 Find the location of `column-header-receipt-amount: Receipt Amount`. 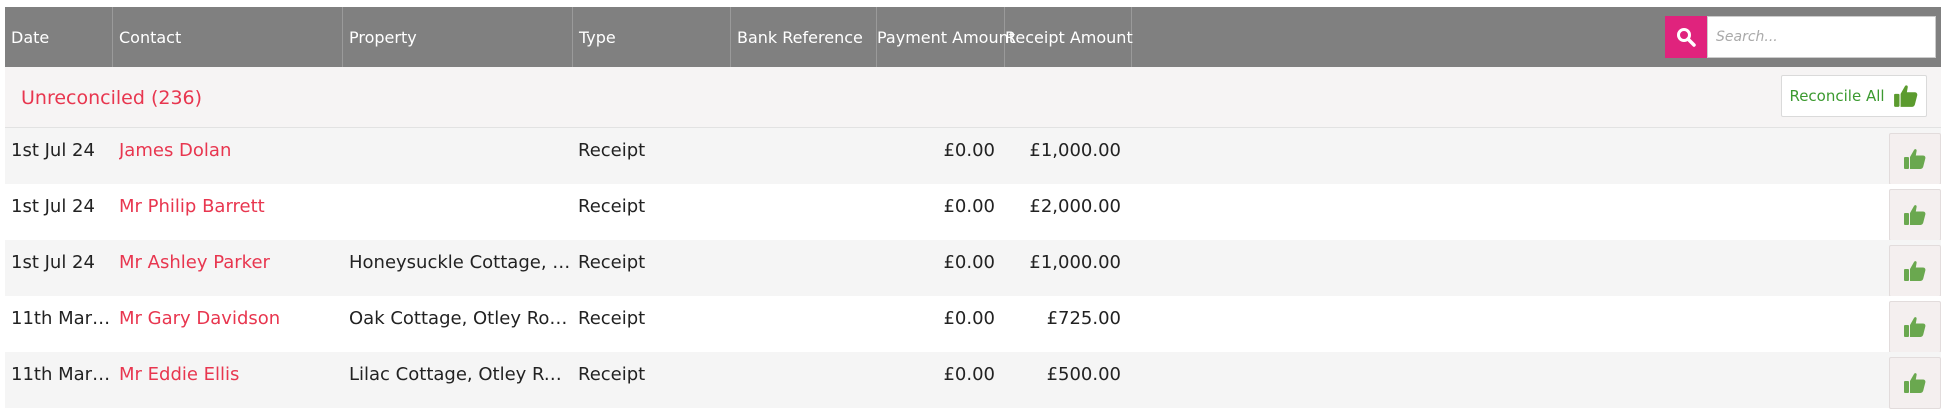

column-header-receipt-amount: Receipt Amount is located at coordinates (1069, 37).